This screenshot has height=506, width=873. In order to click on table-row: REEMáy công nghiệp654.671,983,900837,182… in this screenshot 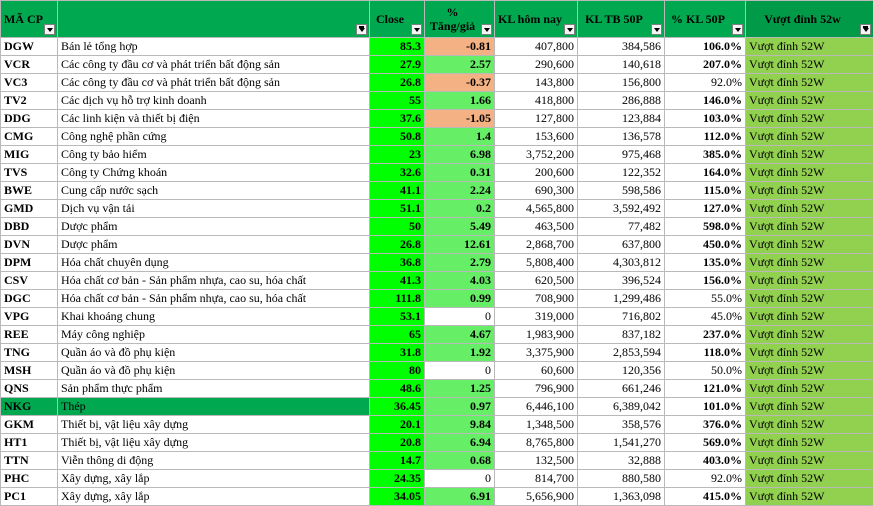, I will do `click(437, 335)`.